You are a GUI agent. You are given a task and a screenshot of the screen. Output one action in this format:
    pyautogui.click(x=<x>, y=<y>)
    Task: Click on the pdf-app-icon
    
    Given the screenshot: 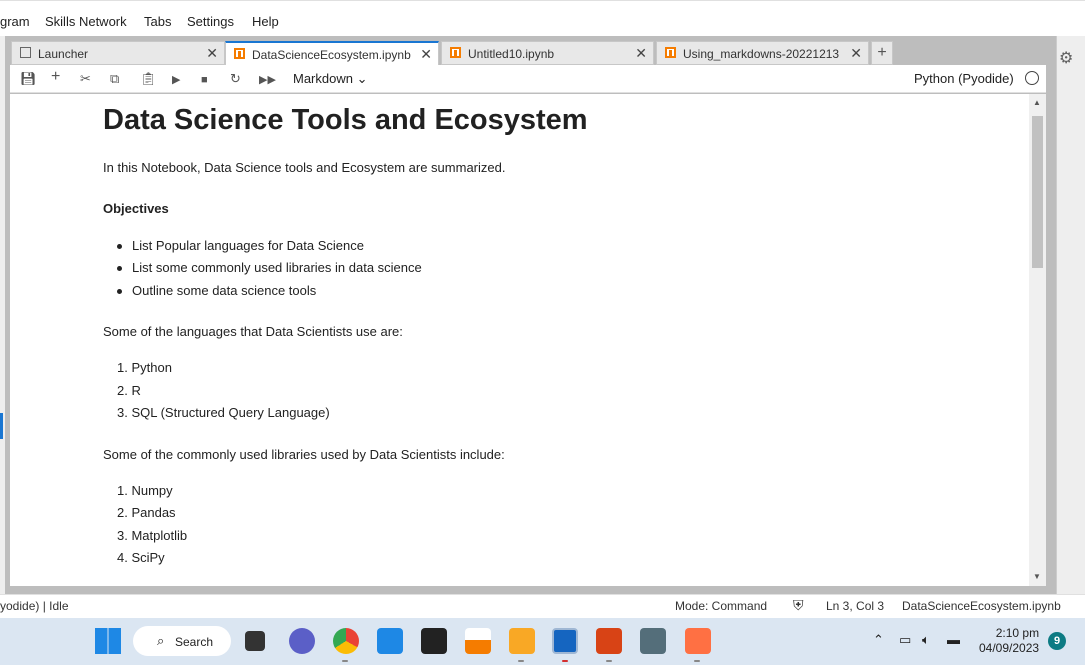 What is the action you would take?
    pyautogui.click(x=698, y=641)
    